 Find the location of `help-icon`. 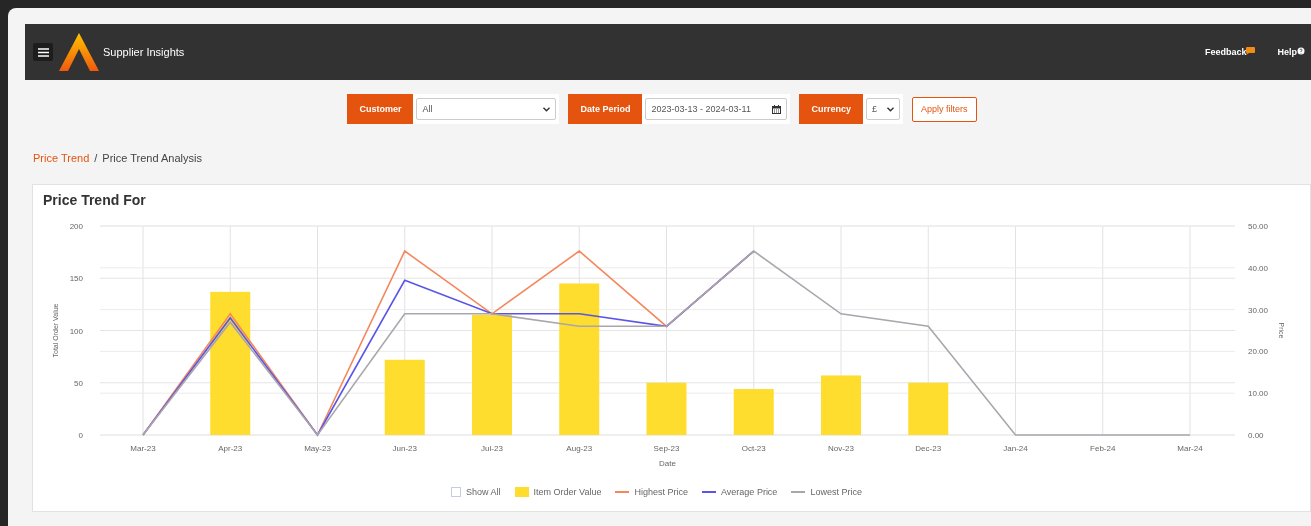

help-icon is located at coordinates (1301, 51).